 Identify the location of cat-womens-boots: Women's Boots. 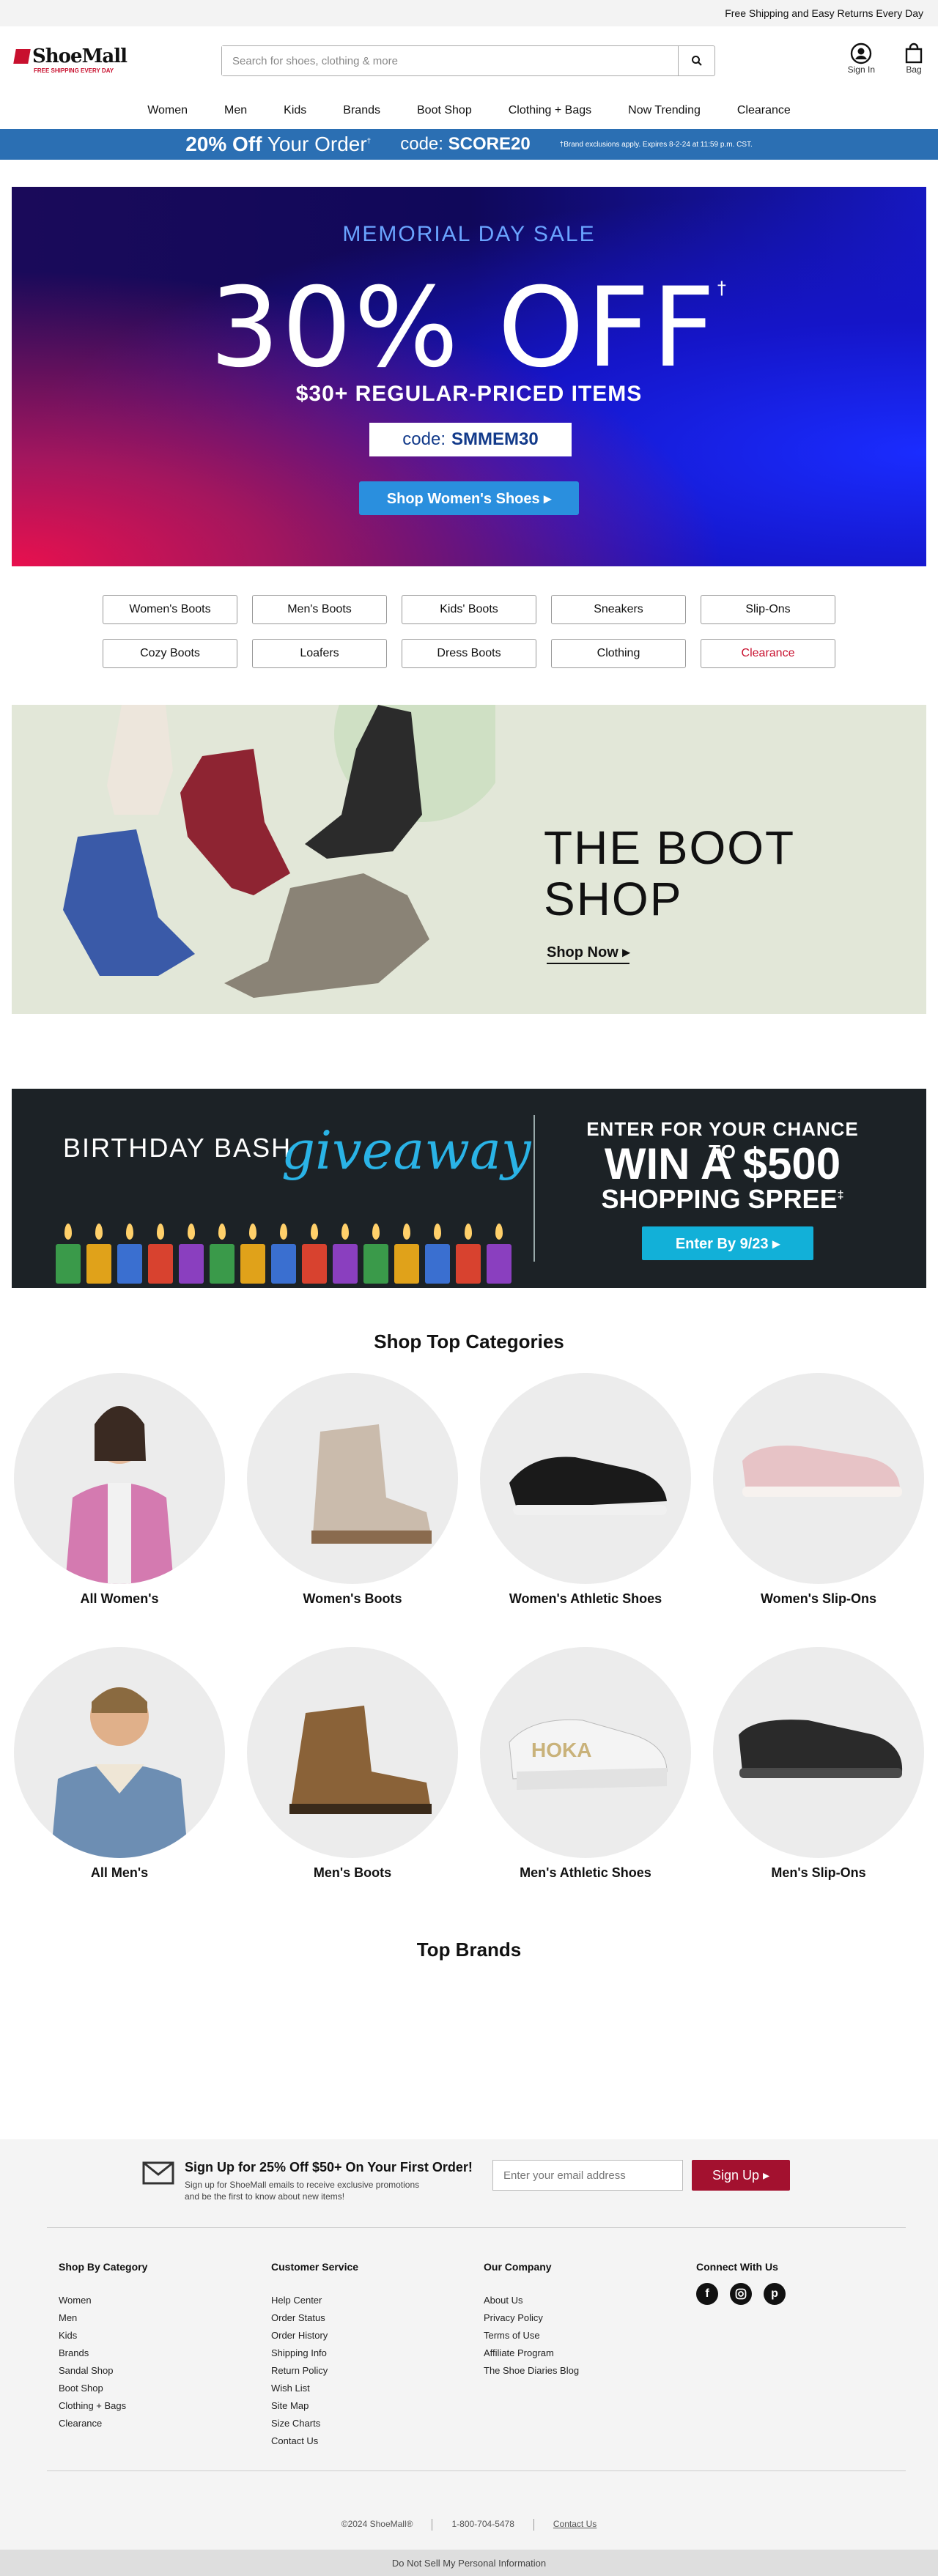
(170, 609).